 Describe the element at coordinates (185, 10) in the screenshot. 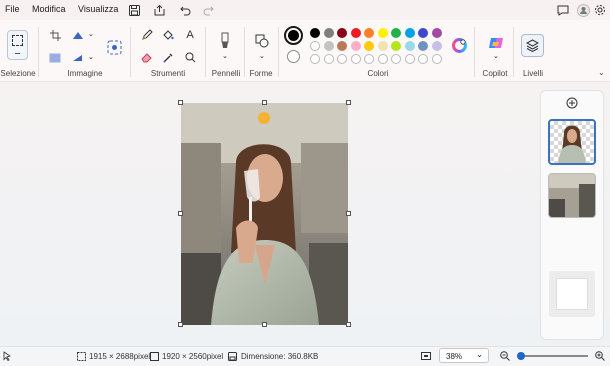

I see `undo-icon` at that location.